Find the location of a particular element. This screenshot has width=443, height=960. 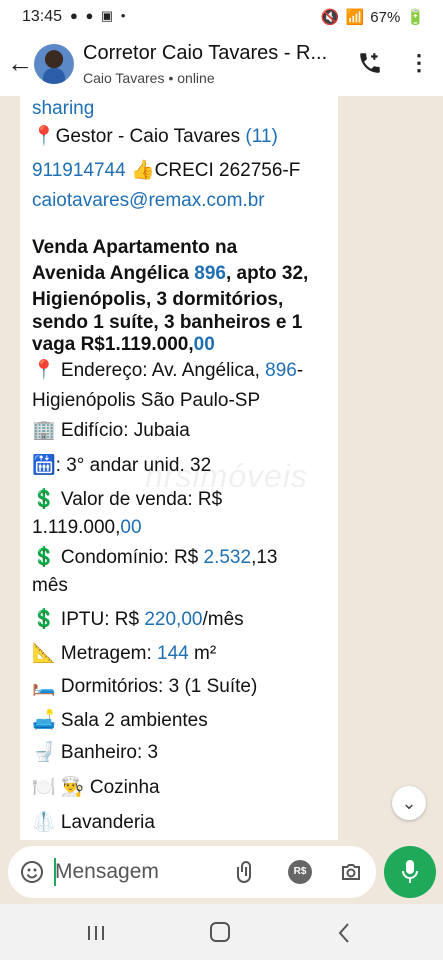

message-line: 🚽 Banheiro: 3 is located at coordinates (95, 753).